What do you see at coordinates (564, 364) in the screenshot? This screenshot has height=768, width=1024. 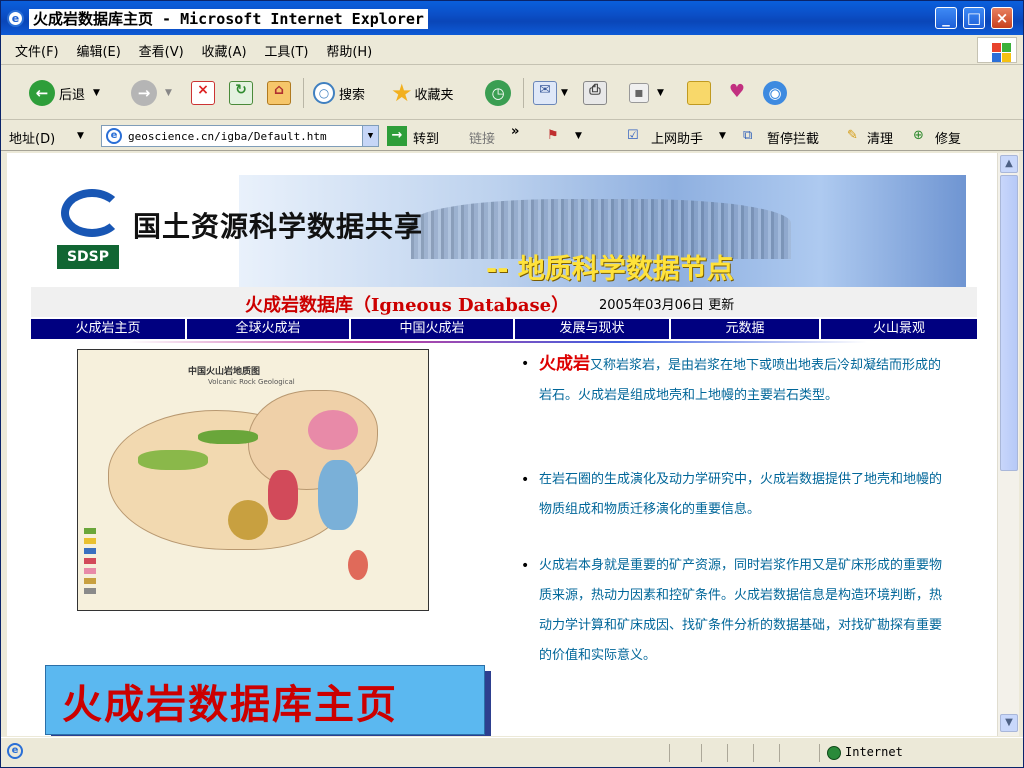 I see `highlight-term: 火成岩` at bounding box center [564, 364].